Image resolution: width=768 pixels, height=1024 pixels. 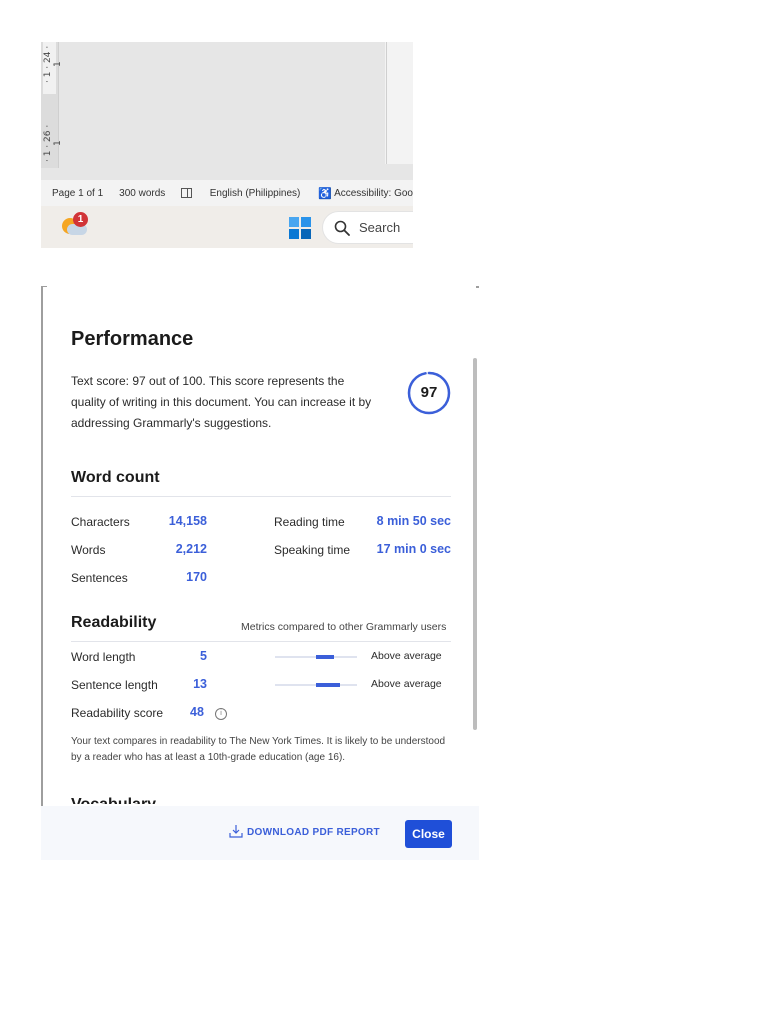 I want to click on text-predictions-icon, so click(x=186, y=193).